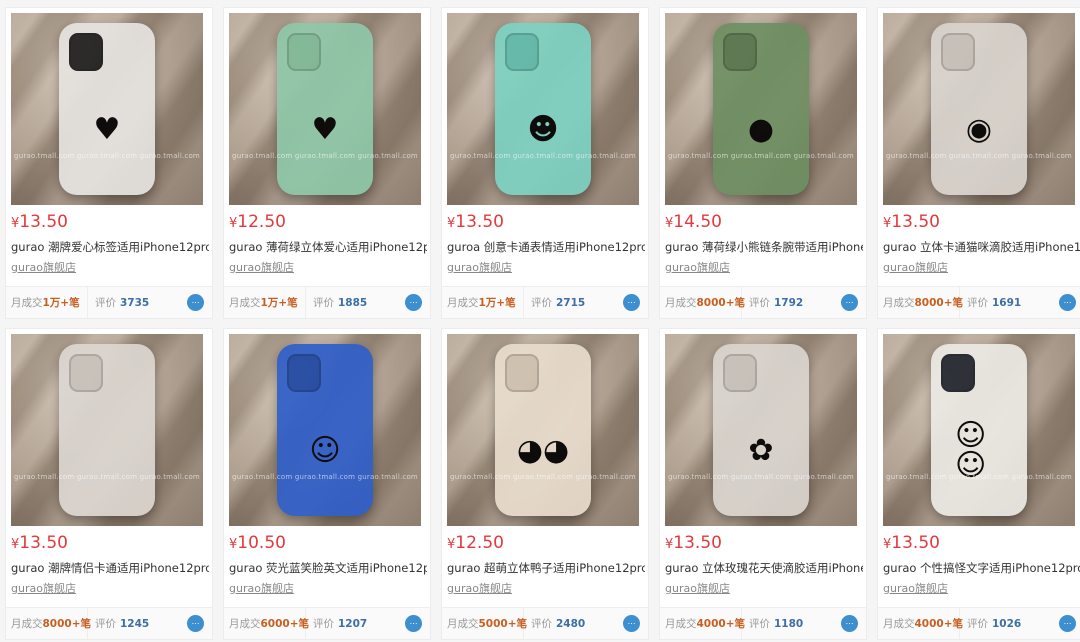  Describe the element at coordinates (328, 247) in the screenshot. I see `product-title: gurao 薄荷绿立体爱心适用iPhone12pr` at that location.